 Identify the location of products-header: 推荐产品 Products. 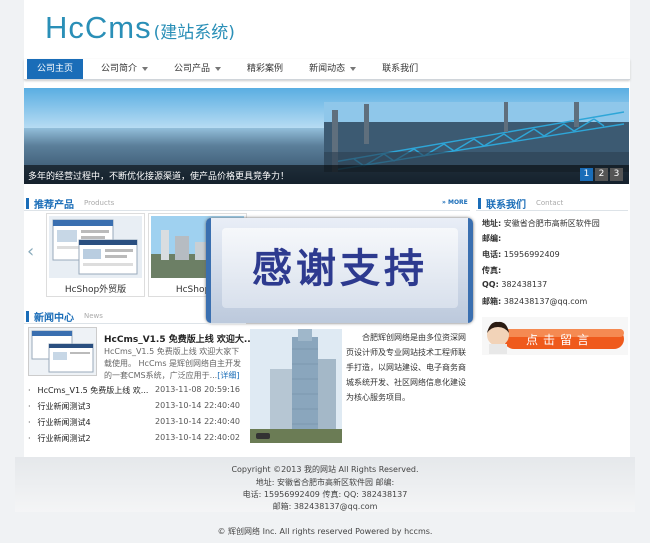
(70, 203).